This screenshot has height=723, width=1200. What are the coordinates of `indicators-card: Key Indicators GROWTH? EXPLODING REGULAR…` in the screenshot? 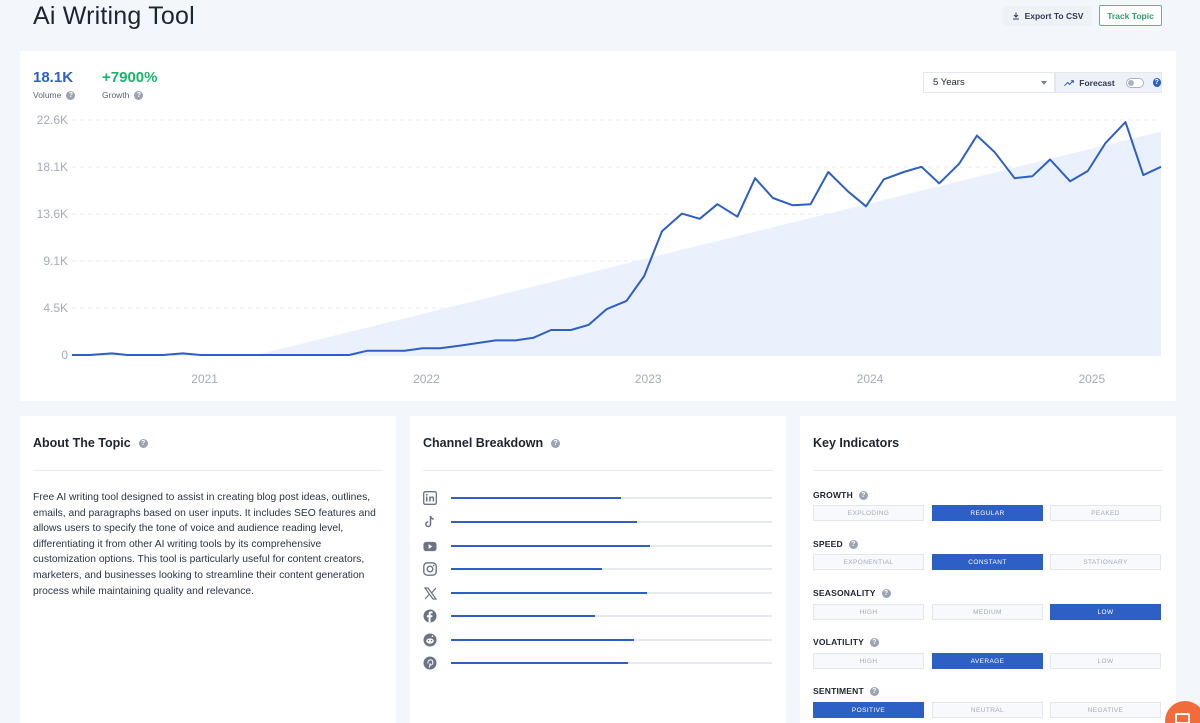 It's located at (988, 569).